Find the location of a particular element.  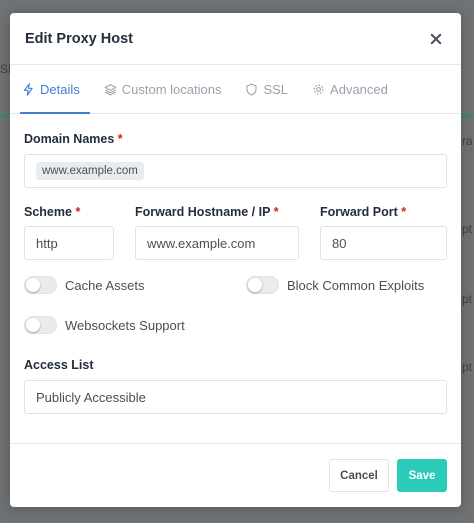

tab-ssl: SSL is located at coordinates (270, 89).